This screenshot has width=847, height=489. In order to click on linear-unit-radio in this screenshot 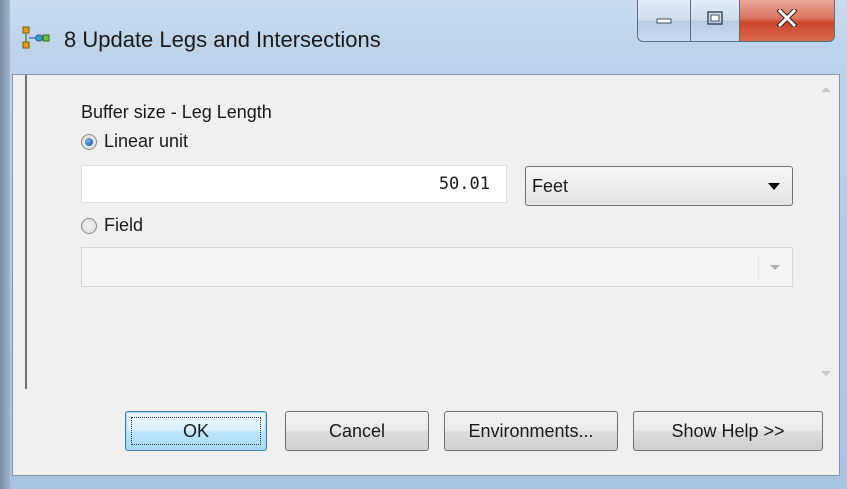, I will do `click(89, 141)`.